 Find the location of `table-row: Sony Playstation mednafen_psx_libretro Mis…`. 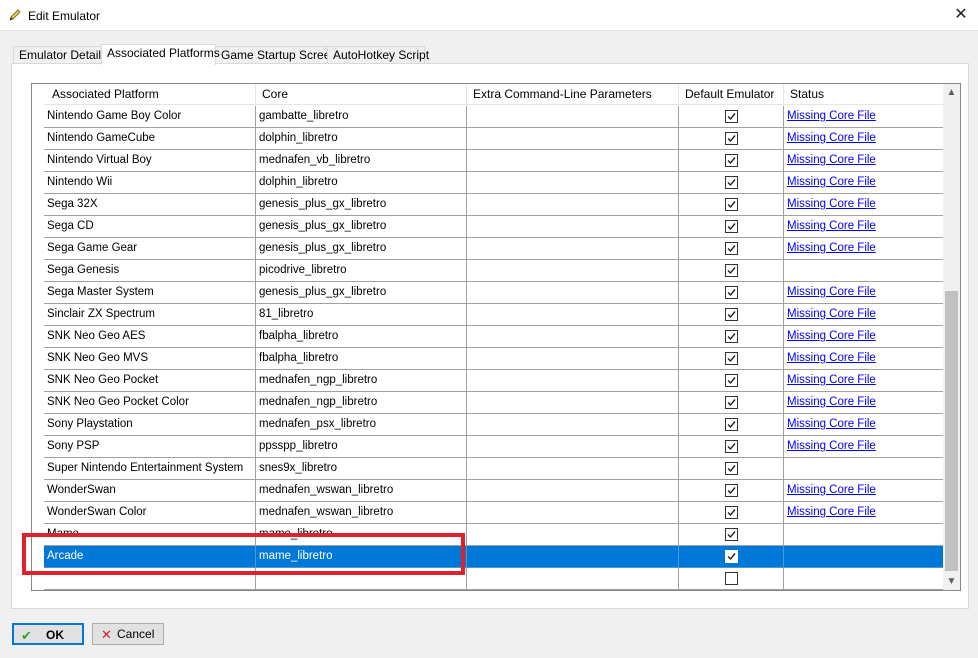

table-row: Sony Playstation mednafen_psx_libretro Mis… is located at coordinates (494, 425).